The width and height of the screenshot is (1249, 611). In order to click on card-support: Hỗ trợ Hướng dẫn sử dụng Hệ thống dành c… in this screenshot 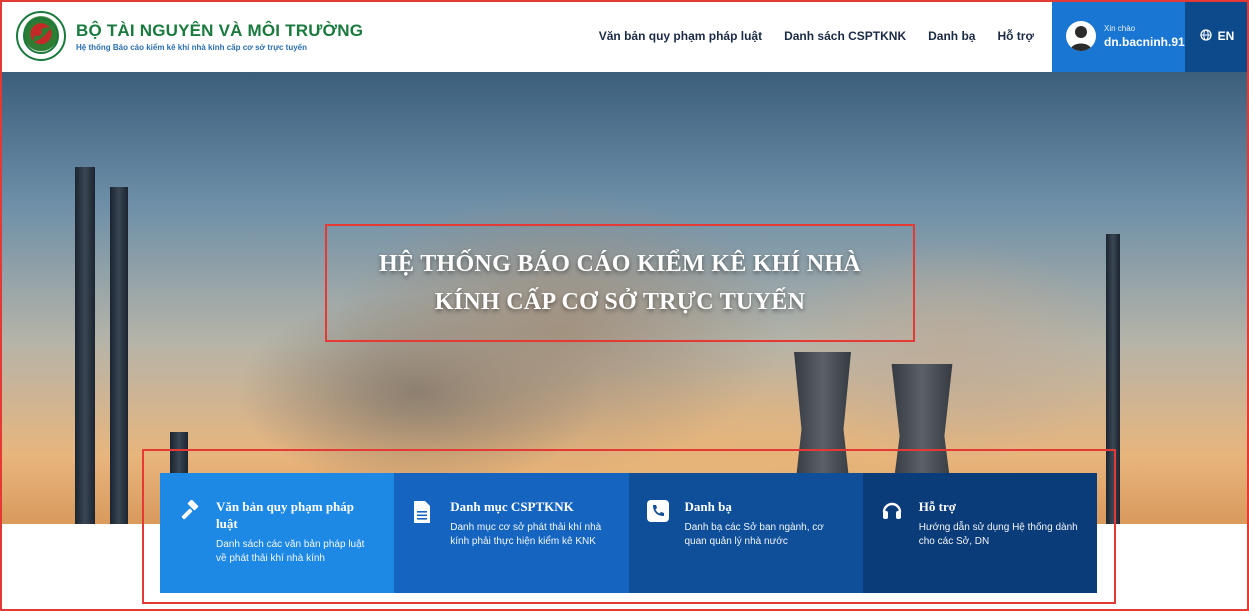, I will do `click(979, 533)`.